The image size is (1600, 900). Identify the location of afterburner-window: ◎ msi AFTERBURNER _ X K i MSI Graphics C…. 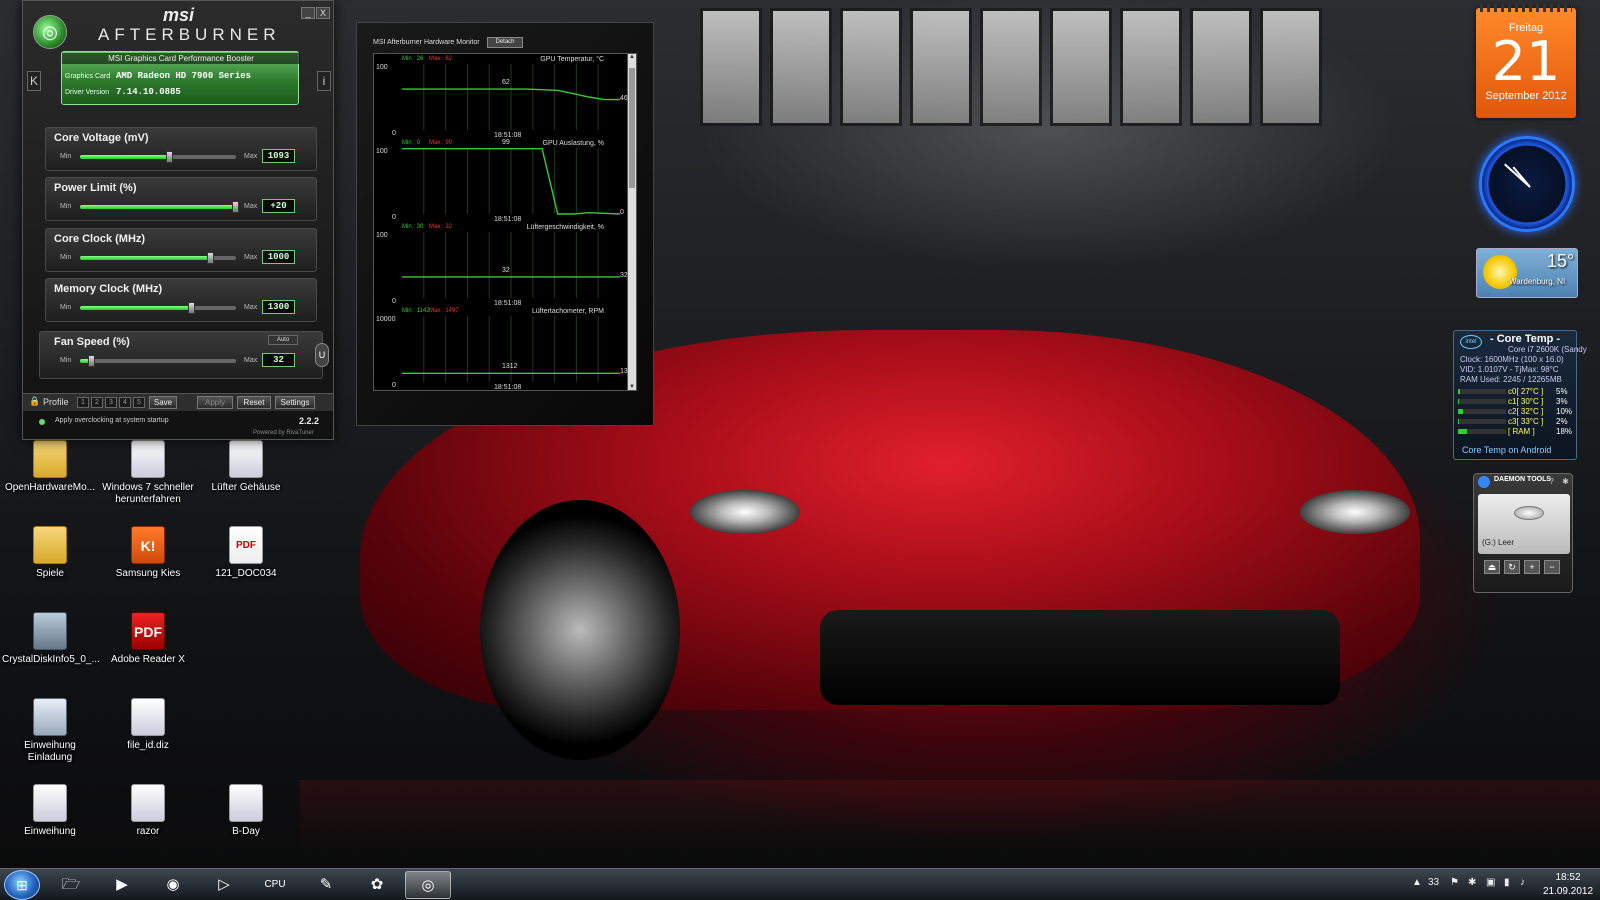
(178, 220).